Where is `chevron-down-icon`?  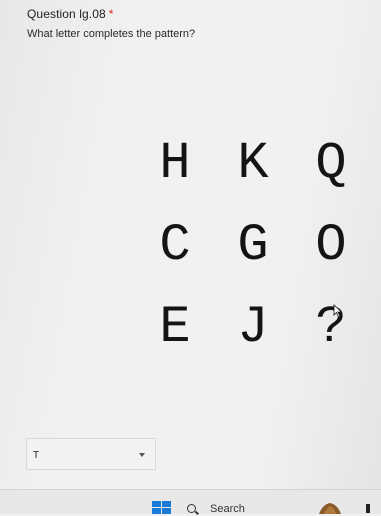 chevron-down-icon is located at coordinates (142, 455).